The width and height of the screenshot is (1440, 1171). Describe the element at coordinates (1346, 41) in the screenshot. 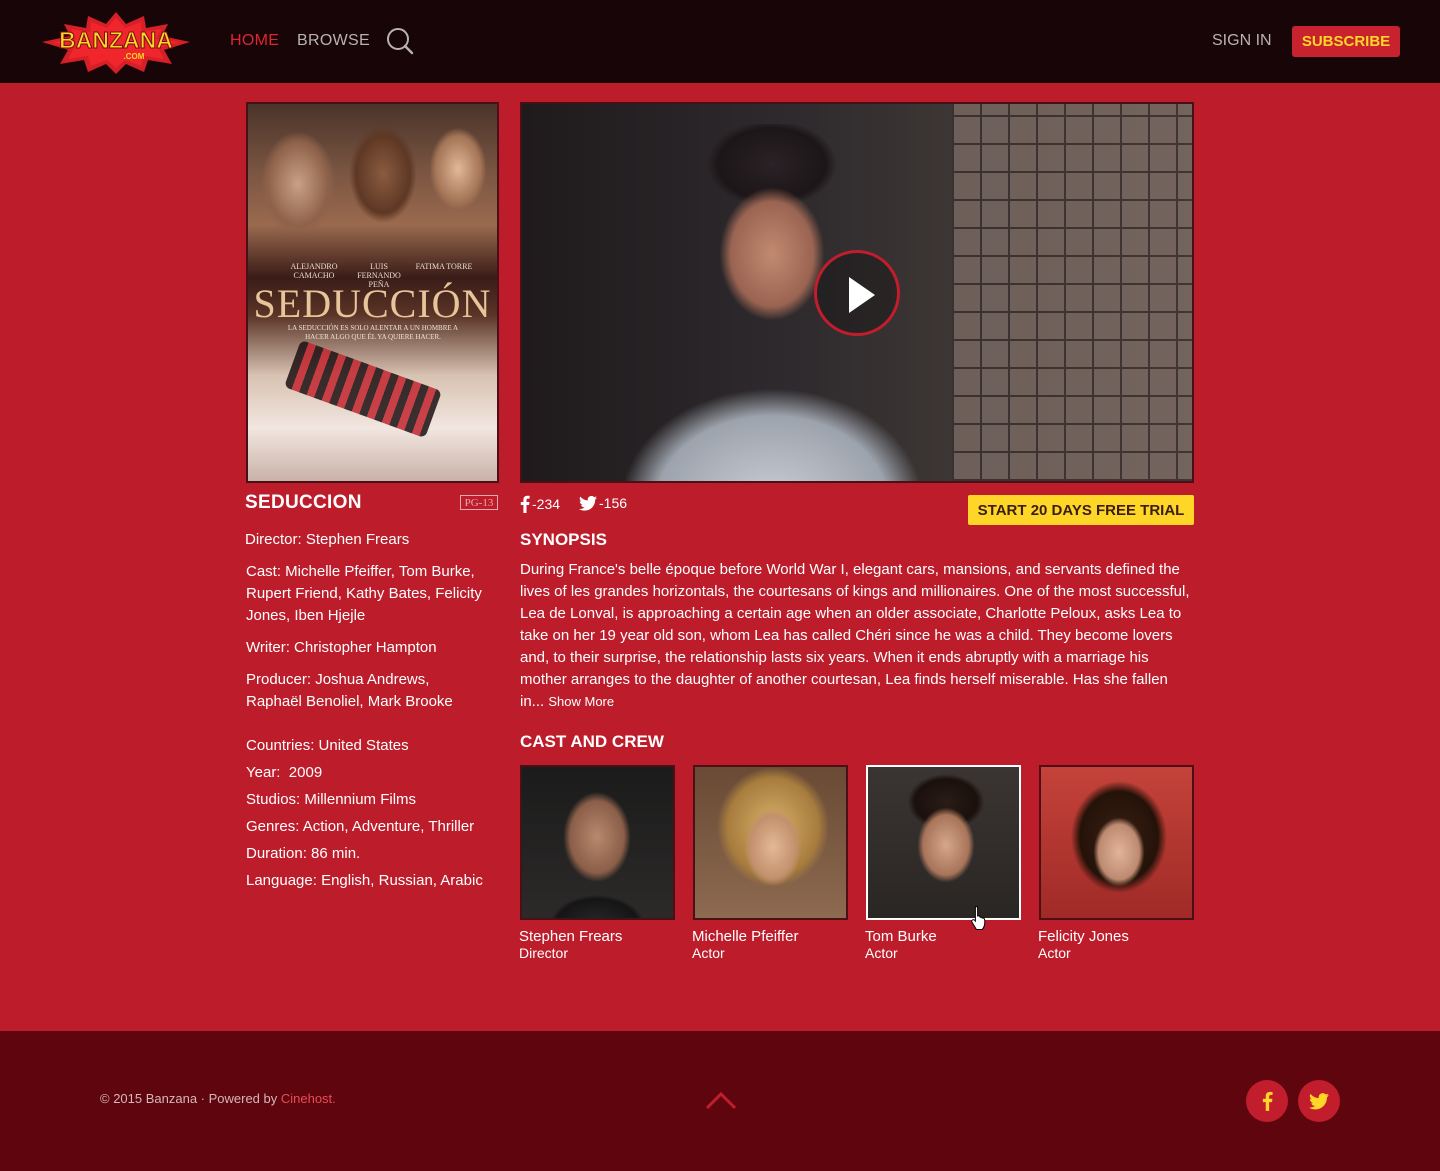

I see `subscribe-button: SUBSCRIBE` at that location.